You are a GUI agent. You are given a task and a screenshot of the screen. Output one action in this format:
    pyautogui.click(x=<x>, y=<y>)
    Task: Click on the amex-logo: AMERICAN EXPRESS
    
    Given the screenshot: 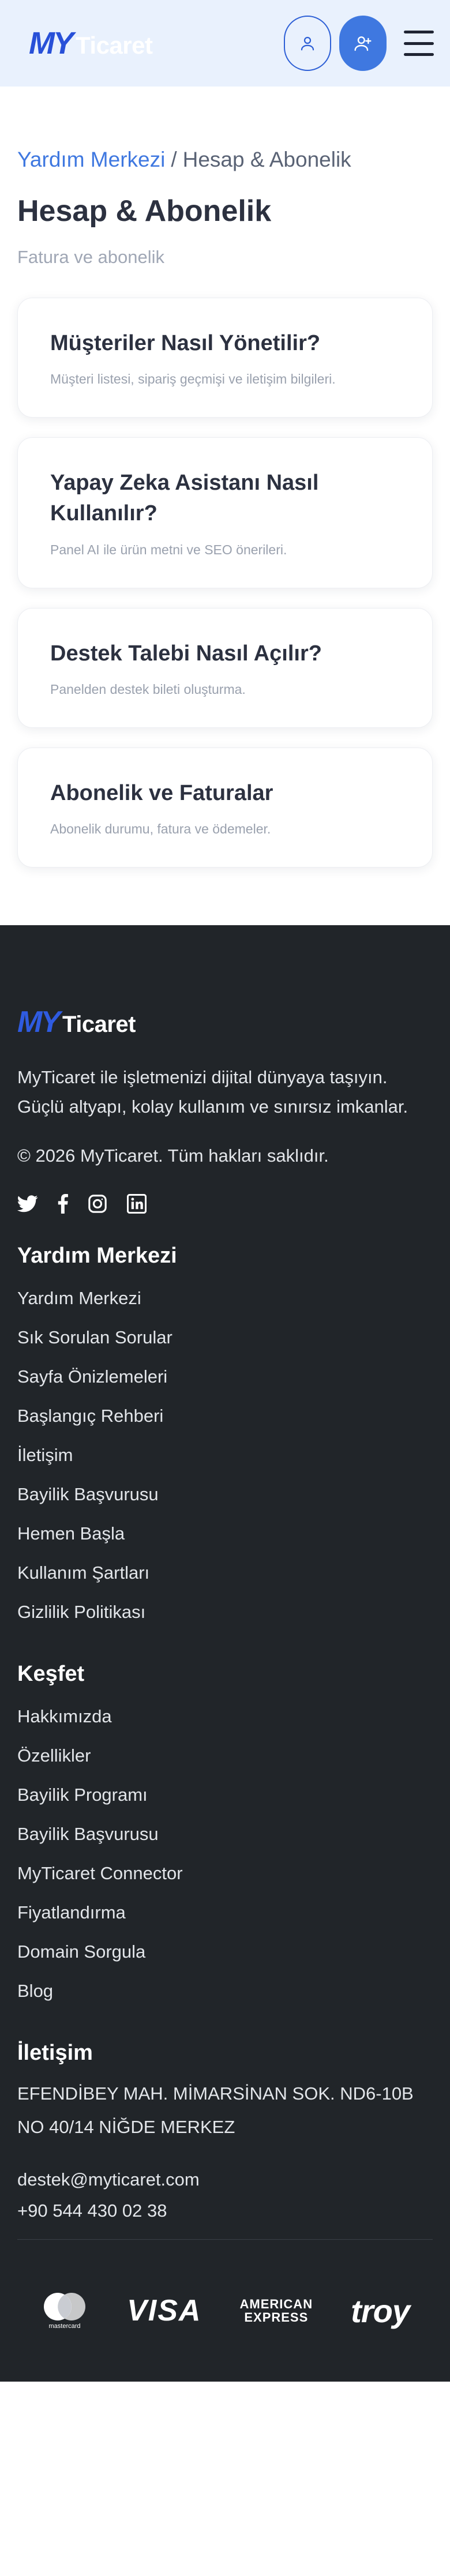 What is the action you would take?
    pyautogui.click(x=276, y=2310)
    